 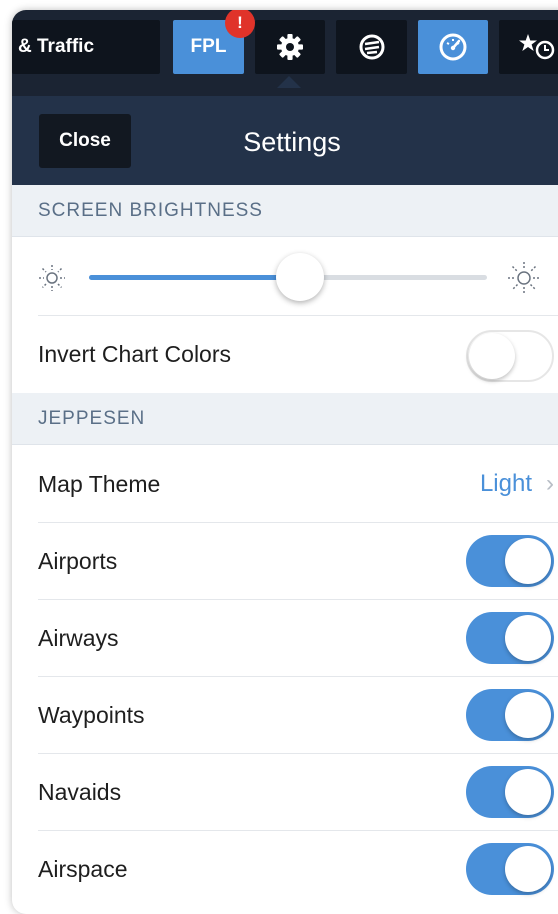 I want to click on section-header-brightness: SCREEN BRIGHTNESS, so click(x=285, y=211).